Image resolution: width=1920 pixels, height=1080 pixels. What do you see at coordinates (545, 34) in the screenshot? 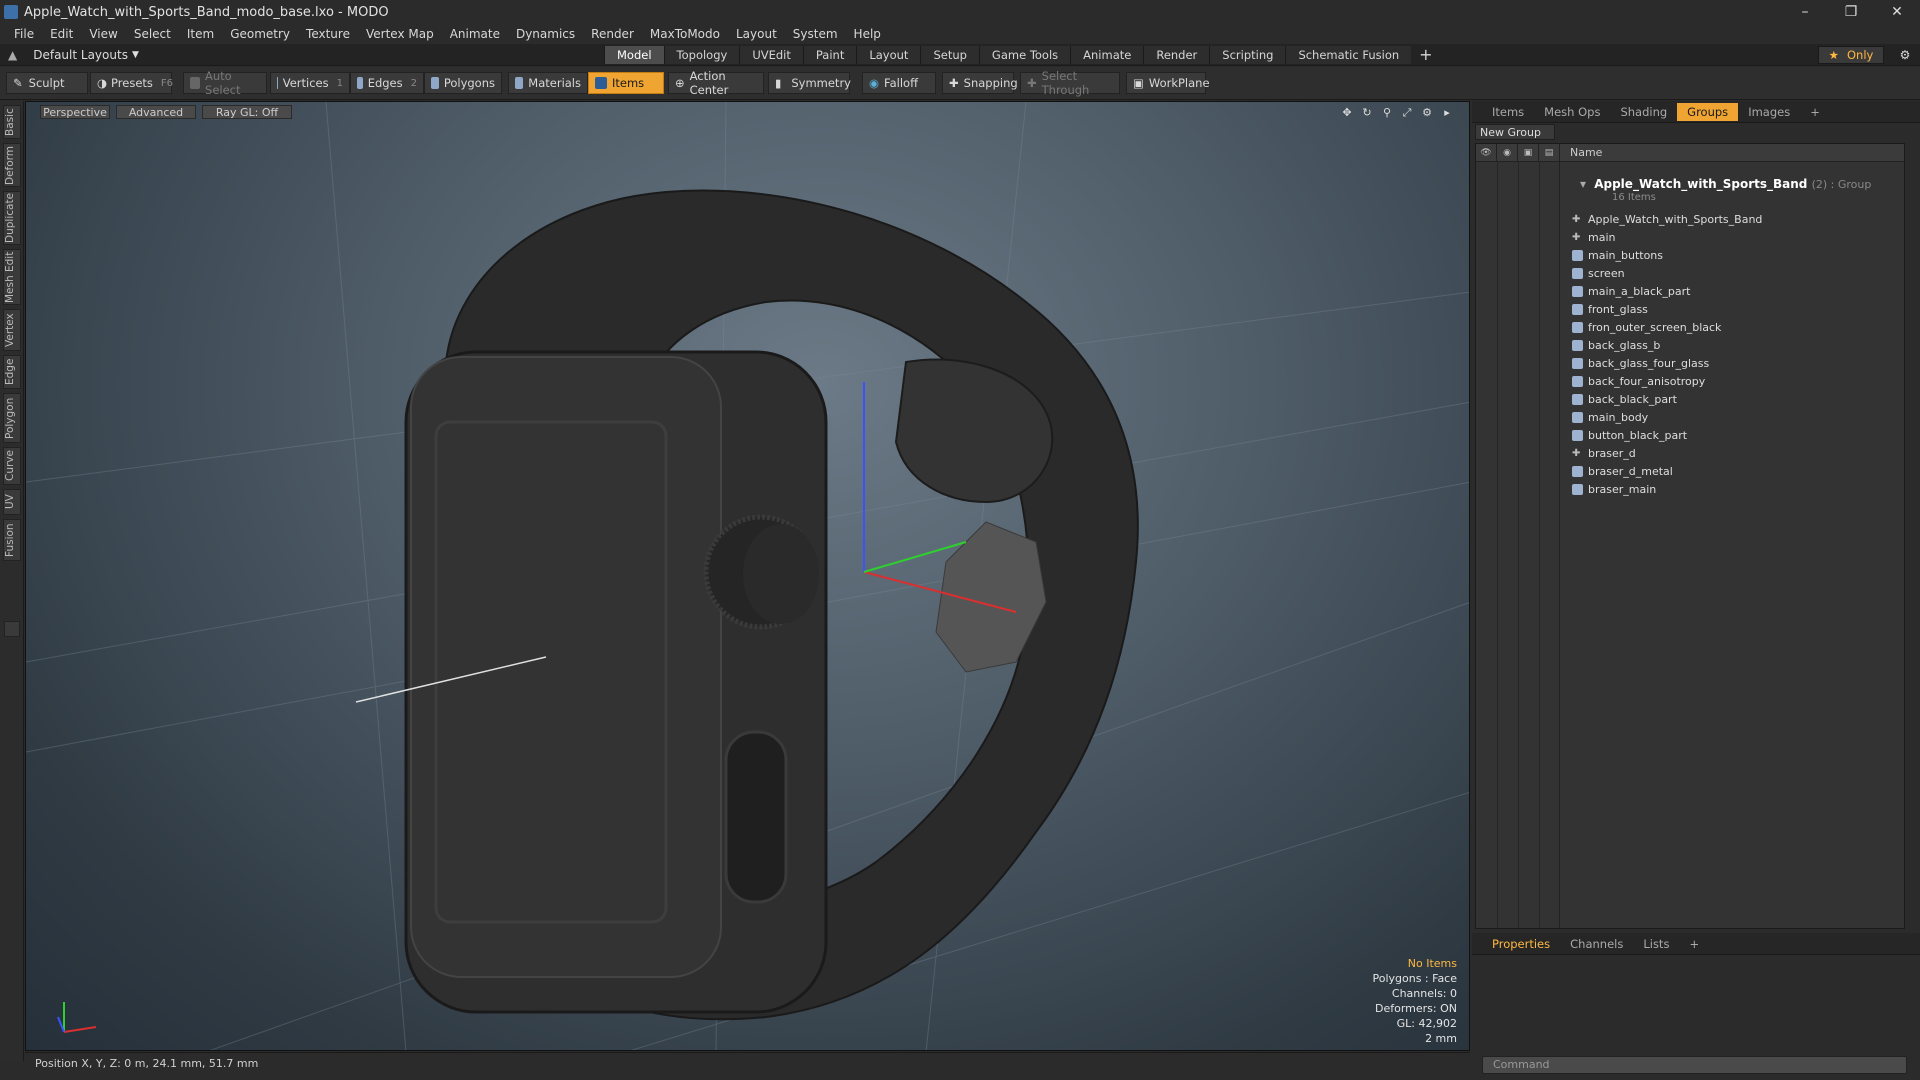
I see `menu-dynamics: Dynamics` at bounding box center [545, 34].